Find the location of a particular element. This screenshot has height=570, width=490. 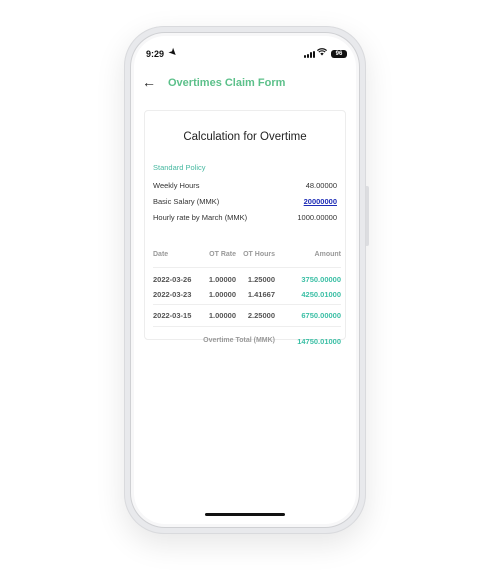

info-label: Basic Salary (MMK) is located at coordinates (186, 201).